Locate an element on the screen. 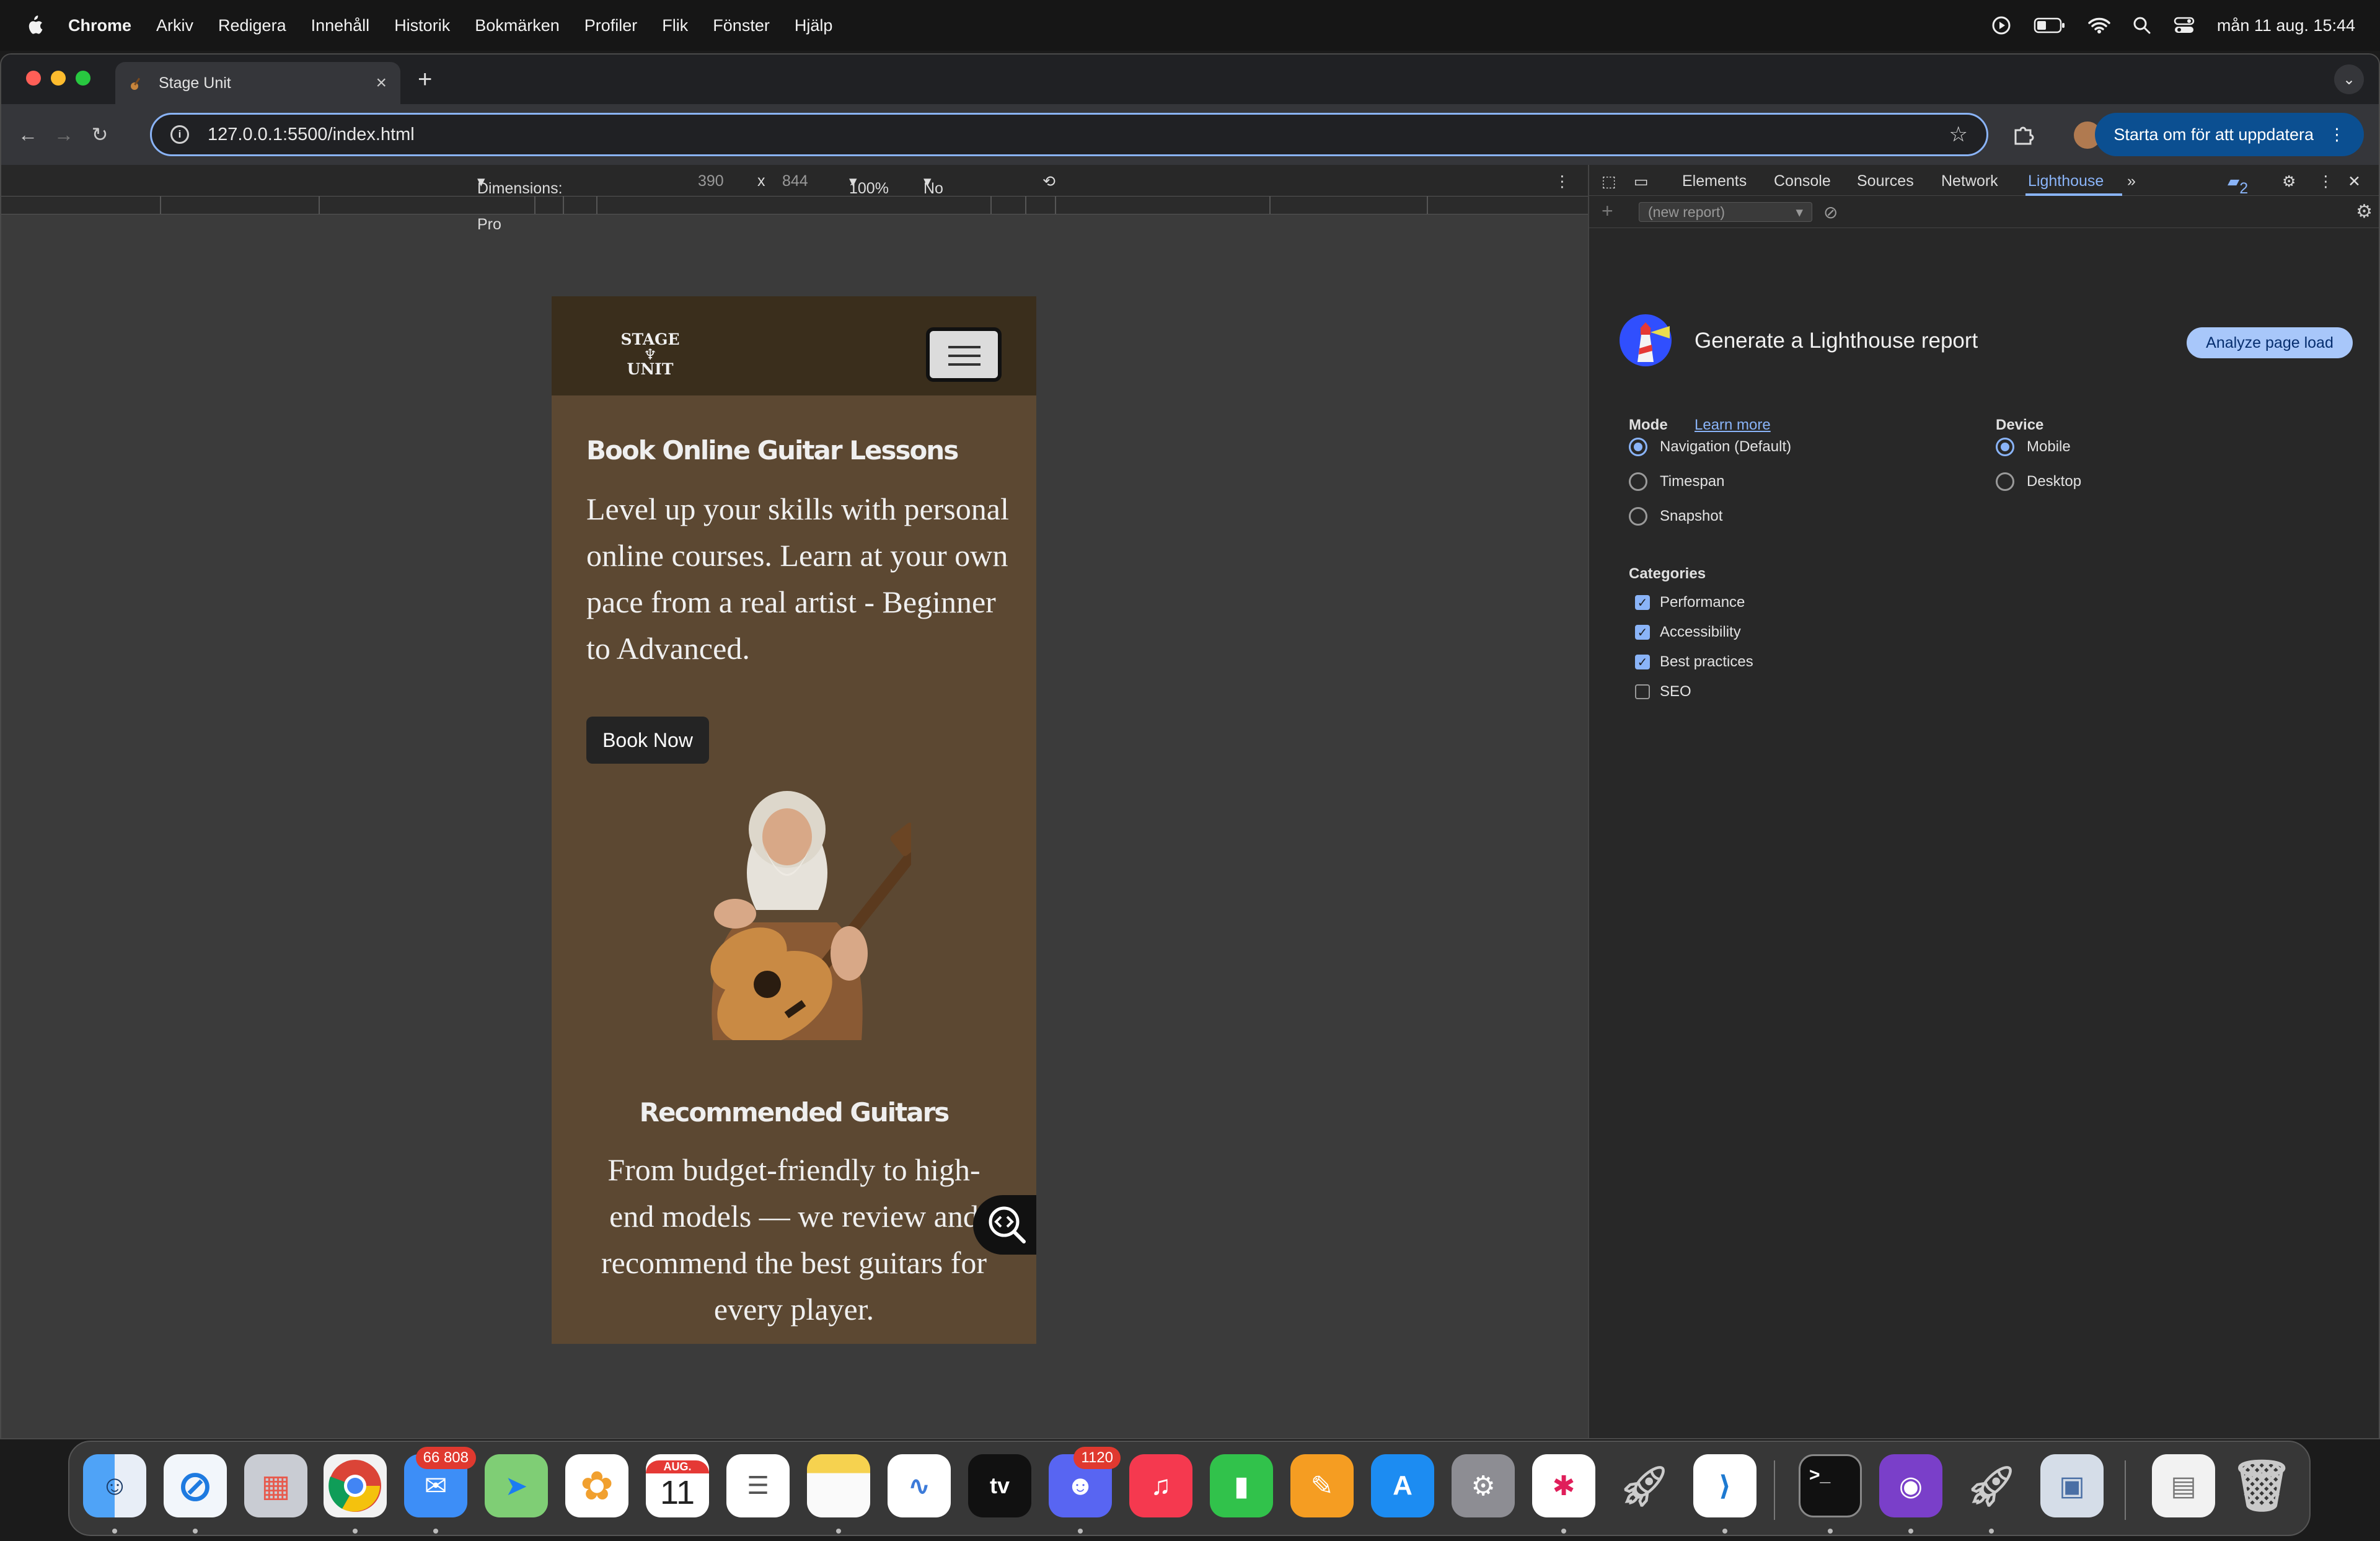 The height and width of the screenshot is (1541, 2380). reload-icon: ↻ is located at coordinates (100, 134).